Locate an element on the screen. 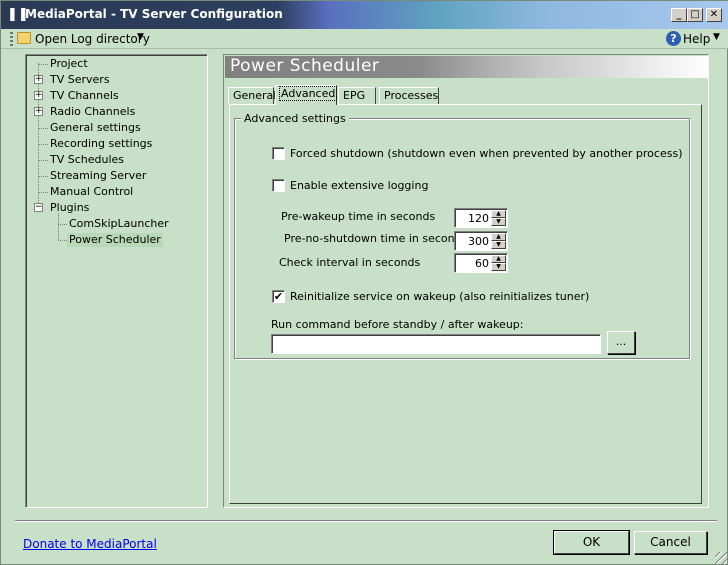 This screenshot has height=565, width=728. toolbar: Open Log directory ▼ ? Help ▼ is located at coordinates (364, 39).